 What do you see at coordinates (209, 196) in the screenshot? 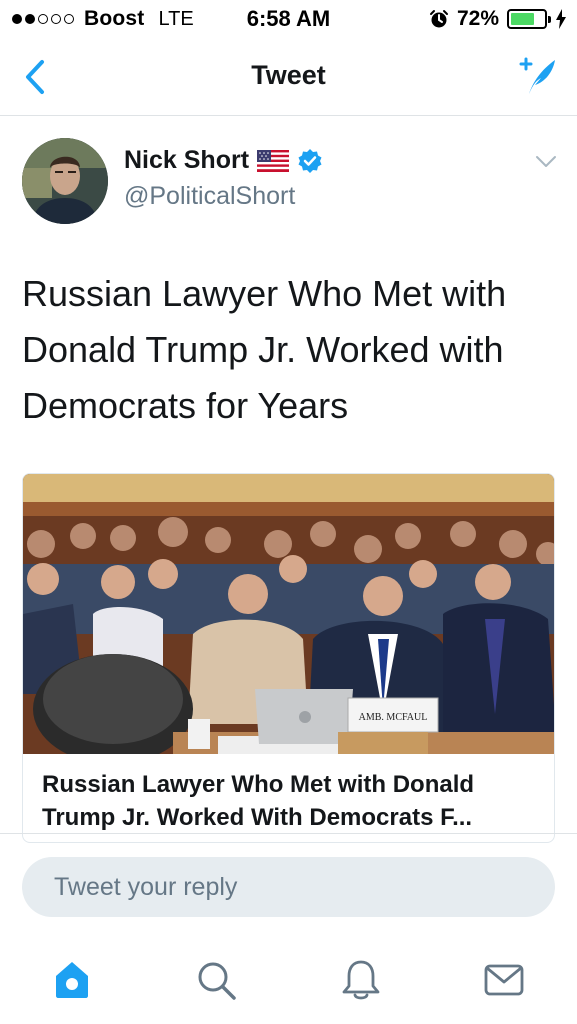
I see `author-handle: @PoliticalShort` at bounding box center [209, 196].